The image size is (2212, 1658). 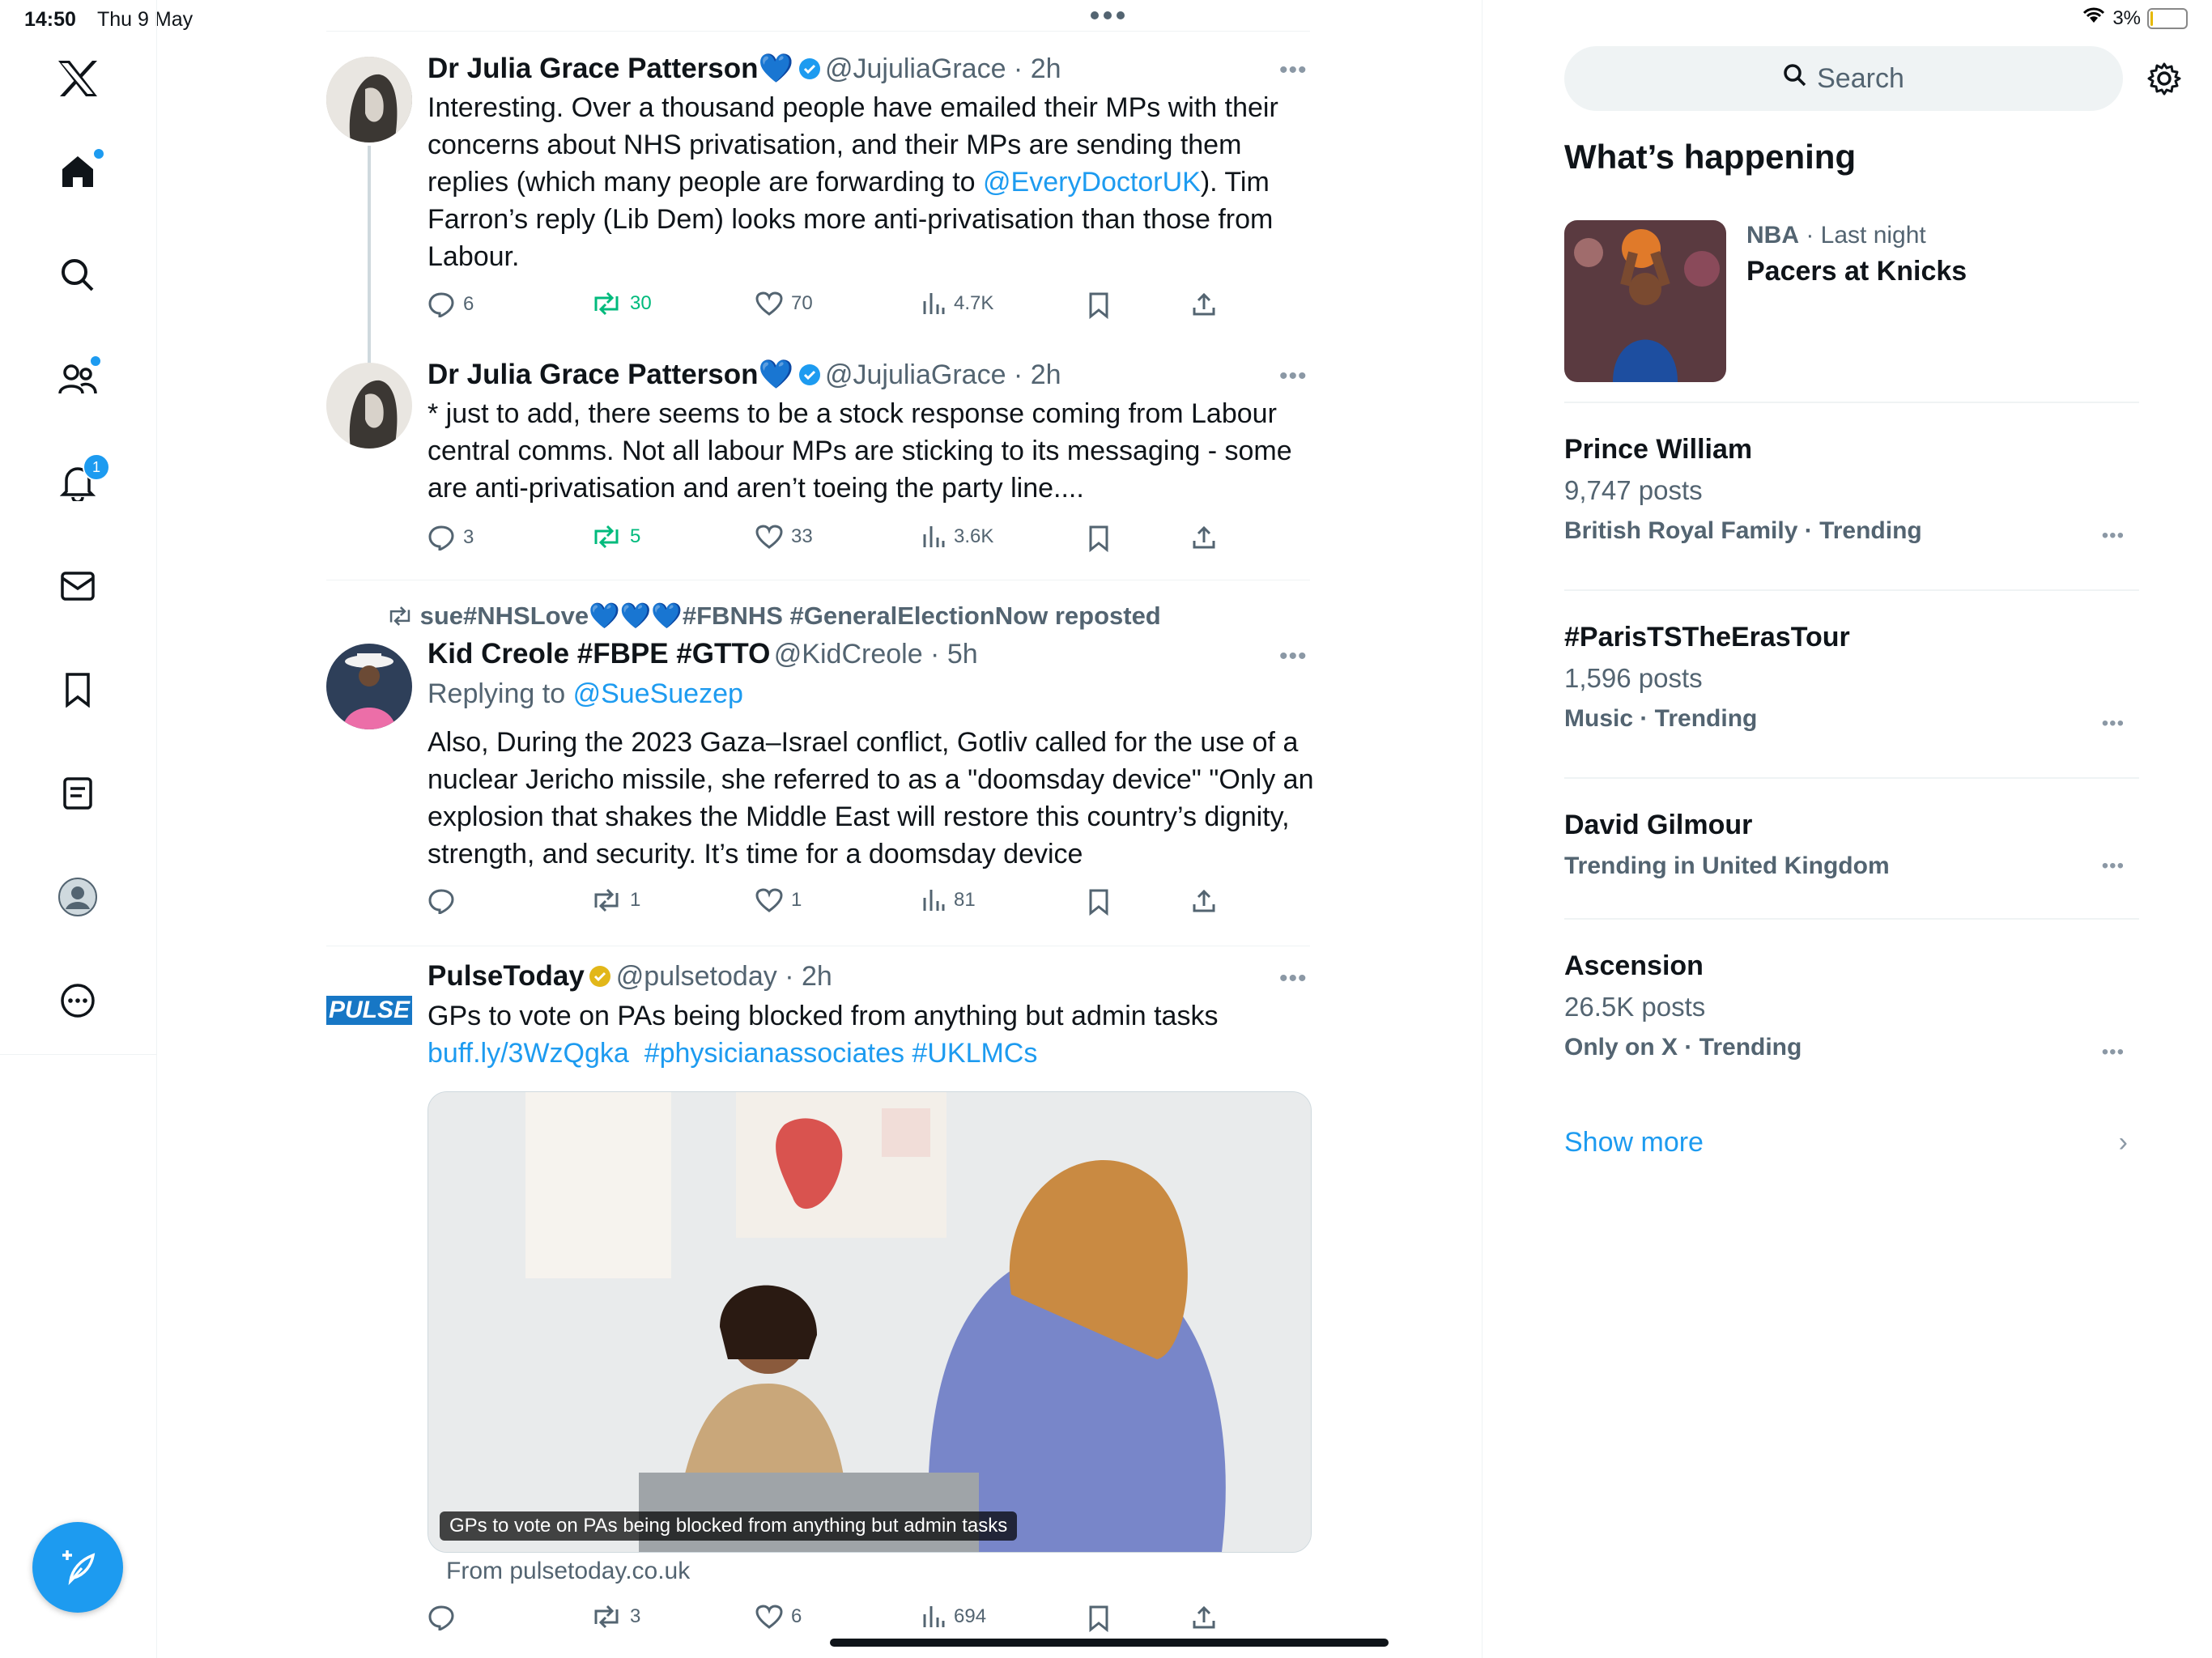 I want to click on replying-to-mention: @SueSuezep, so click(x=658, y=693).